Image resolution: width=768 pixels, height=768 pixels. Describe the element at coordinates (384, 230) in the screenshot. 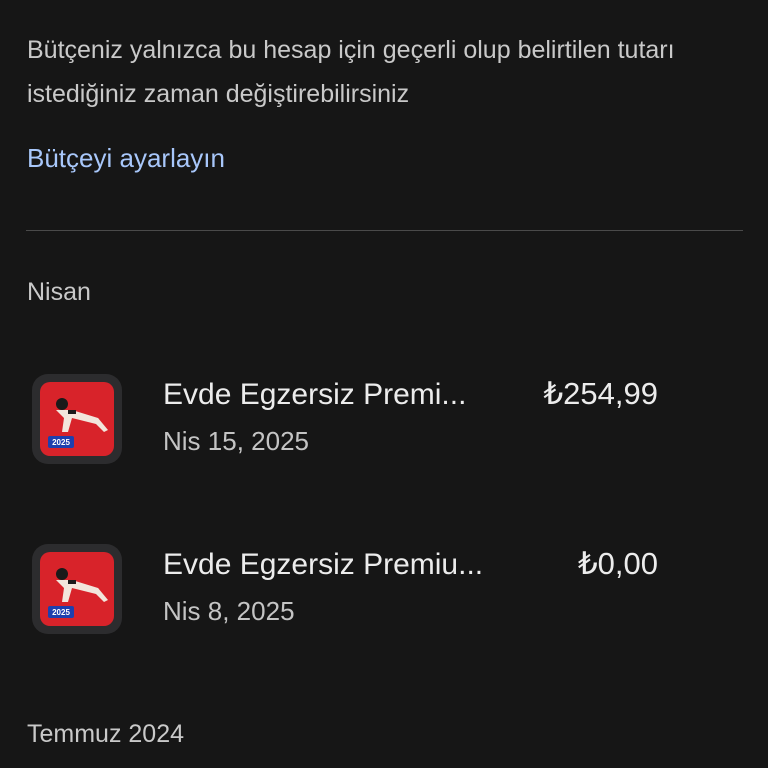

I see `divider` at that location.